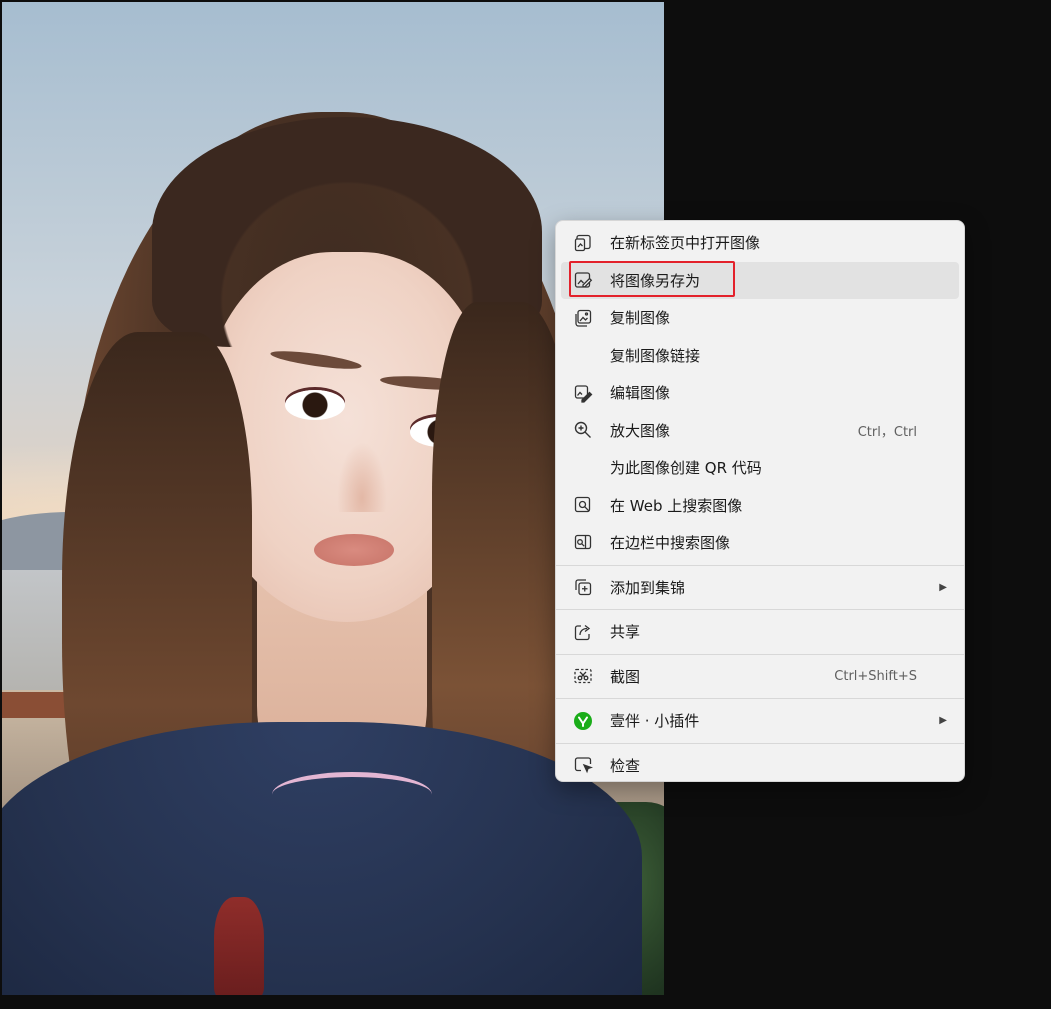 This screenshot has height=1009, width=1051. Describe the element at coordinates (625, 632) in the screenshot. I see `menu-item-label: 共享` at that location.